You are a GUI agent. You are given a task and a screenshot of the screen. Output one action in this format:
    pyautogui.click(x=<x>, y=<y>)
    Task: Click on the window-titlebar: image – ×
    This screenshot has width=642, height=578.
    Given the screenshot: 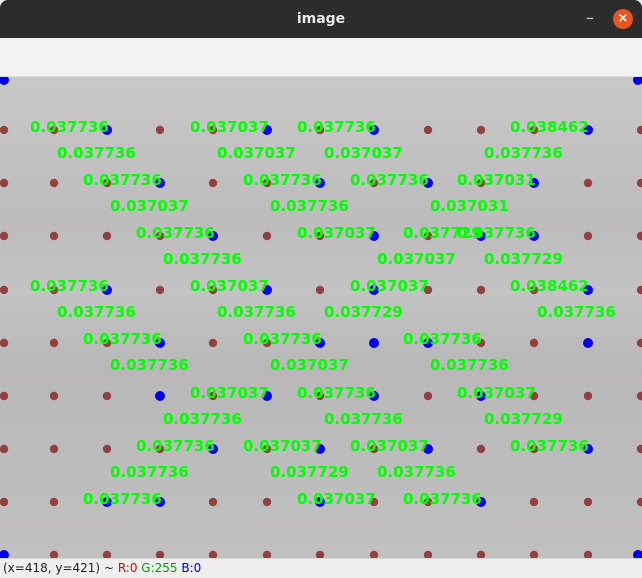 What is the action you would take?
    pyautogui.click(x=321, y=19)
    